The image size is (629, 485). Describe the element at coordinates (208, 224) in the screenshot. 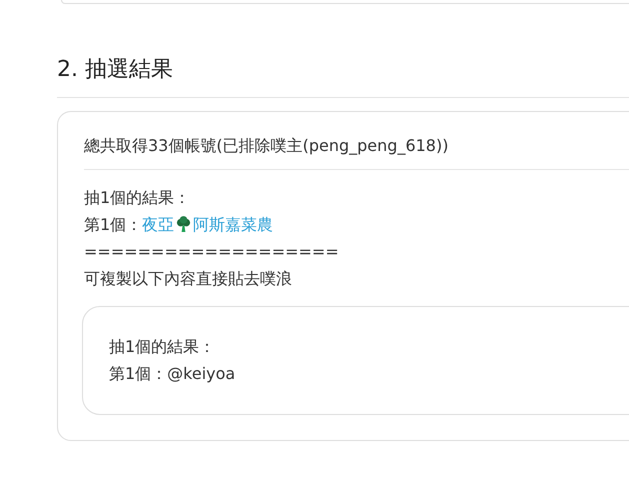

I see `winner-link: 夜亞 阿斯嘉菜農` at that location.